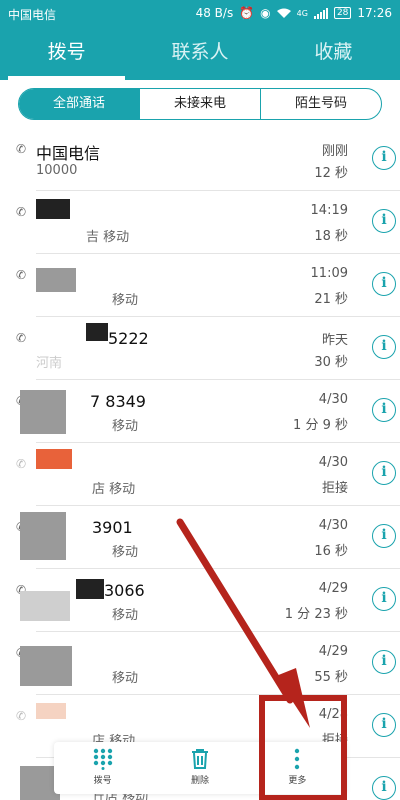 The height and width of the screenshot is (800, 400). I want to click on alarm-icon: ⏰, so click(247, 13).